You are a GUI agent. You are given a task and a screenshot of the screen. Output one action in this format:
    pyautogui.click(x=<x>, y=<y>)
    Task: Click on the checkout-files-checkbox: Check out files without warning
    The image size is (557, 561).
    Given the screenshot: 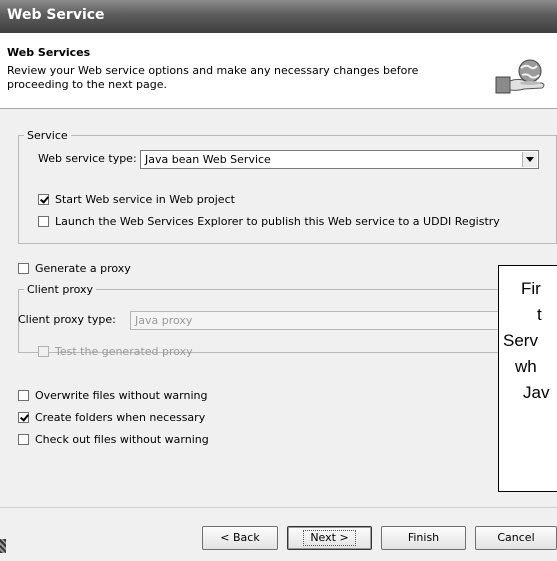 What is the action you would take?
    pyautogui.click(x=113, y=439)
    